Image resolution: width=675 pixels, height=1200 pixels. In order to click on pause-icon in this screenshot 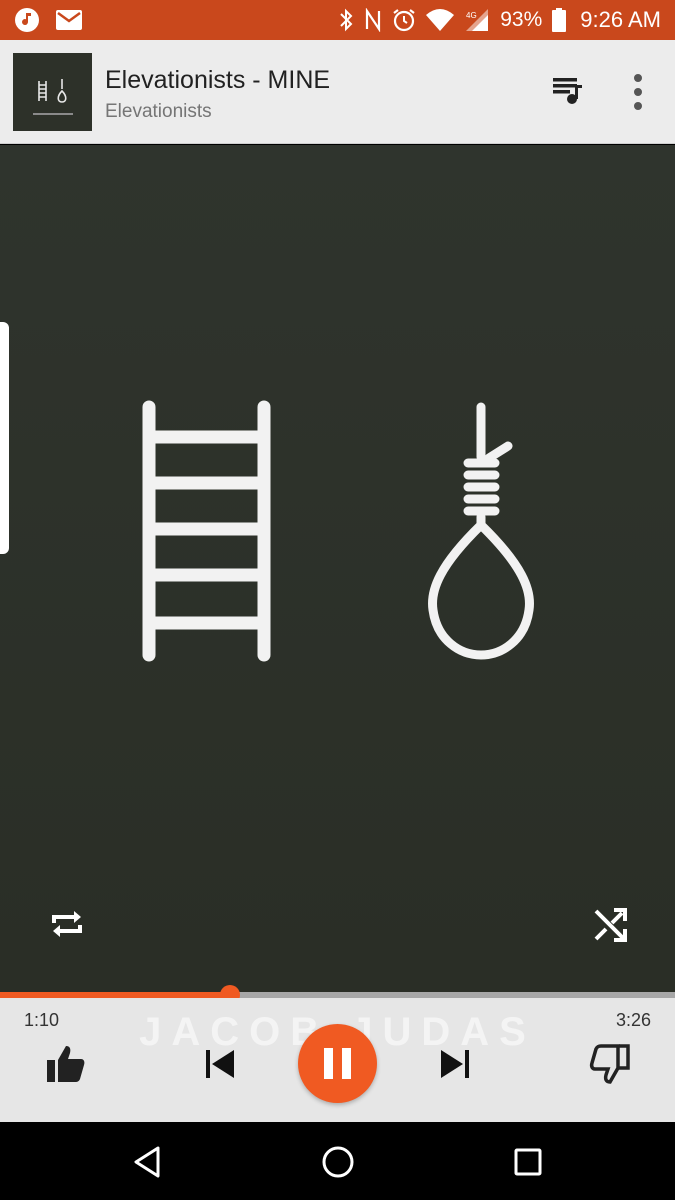, I will do `click(337, 1063)`.